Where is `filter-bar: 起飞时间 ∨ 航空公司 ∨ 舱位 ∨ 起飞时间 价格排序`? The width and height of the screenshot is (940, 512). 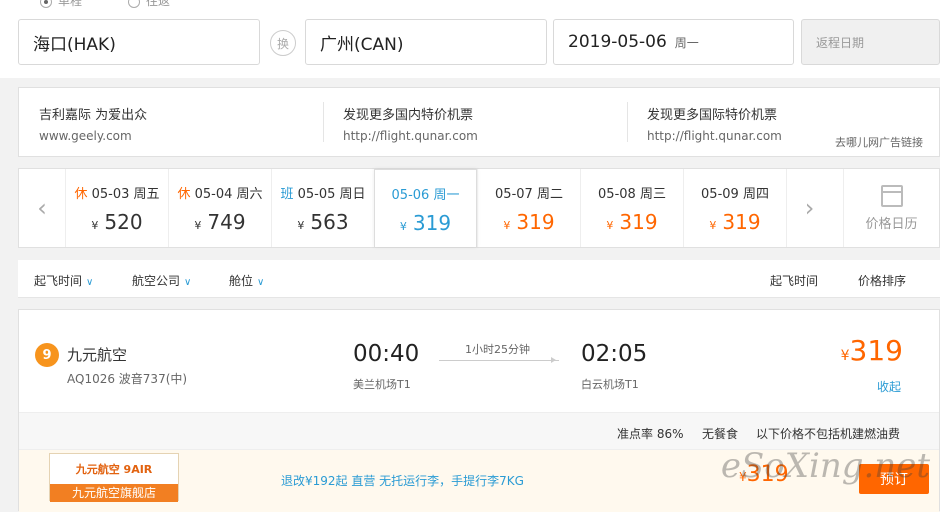 filter-bar: 起飞时间 ∨ 航空公司 ∨ 舱位 ∨ 起飞时间 价格排序 is located at coordinates (479, 279).